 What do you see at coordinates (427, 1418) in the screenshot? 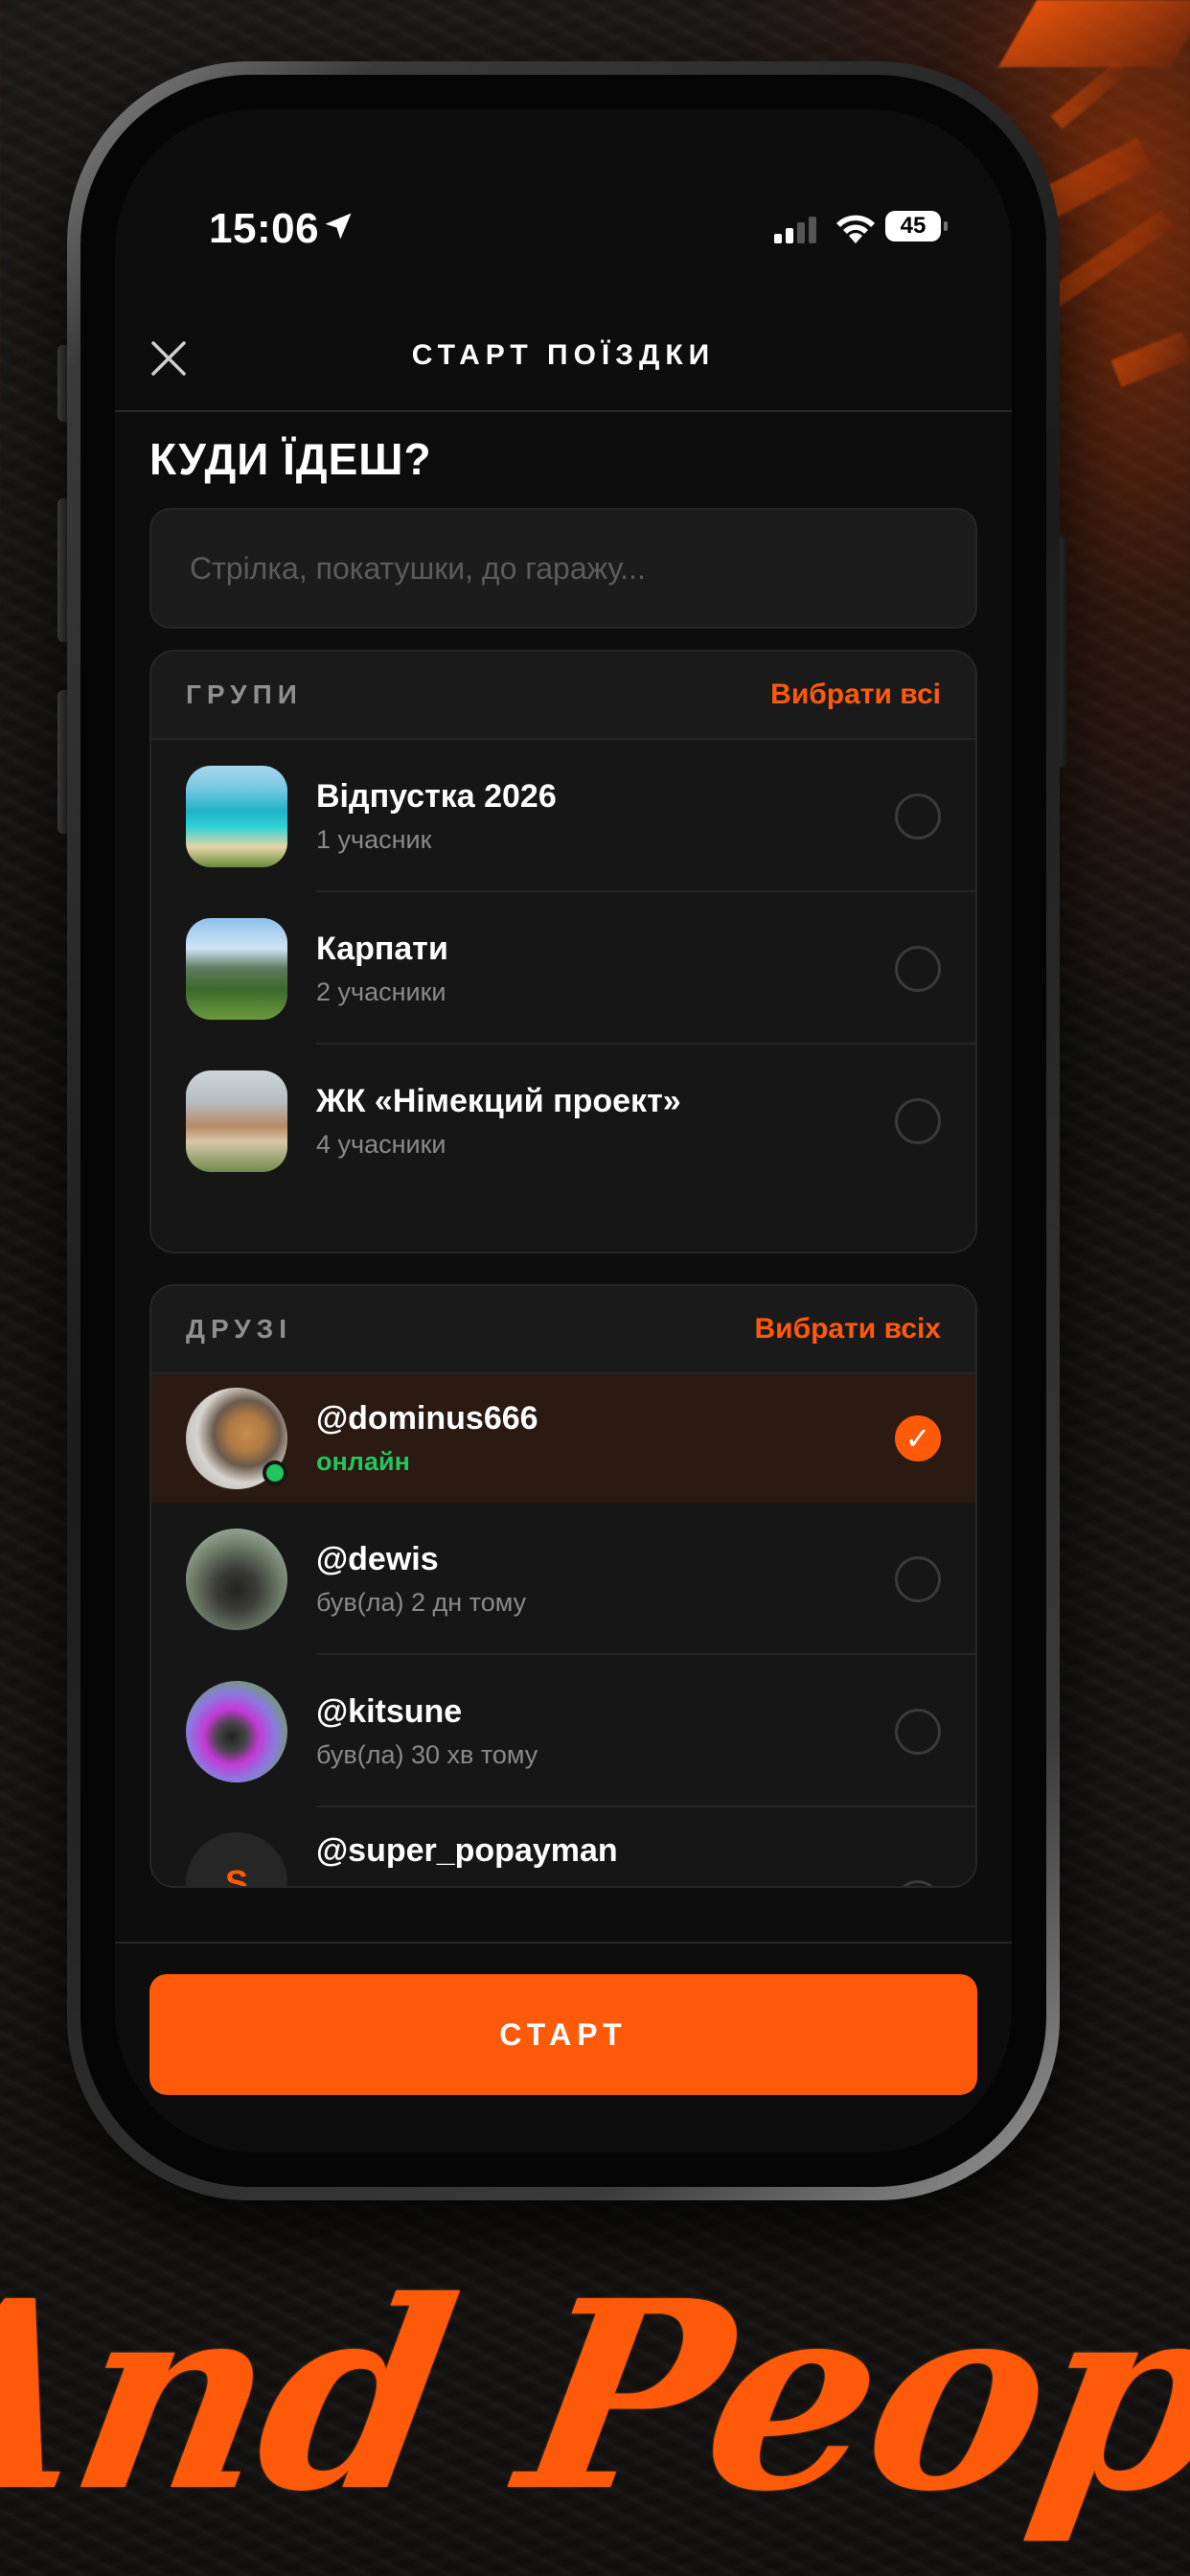
I see `friend-name: @dominus666` at bounding box center [427, 1418].